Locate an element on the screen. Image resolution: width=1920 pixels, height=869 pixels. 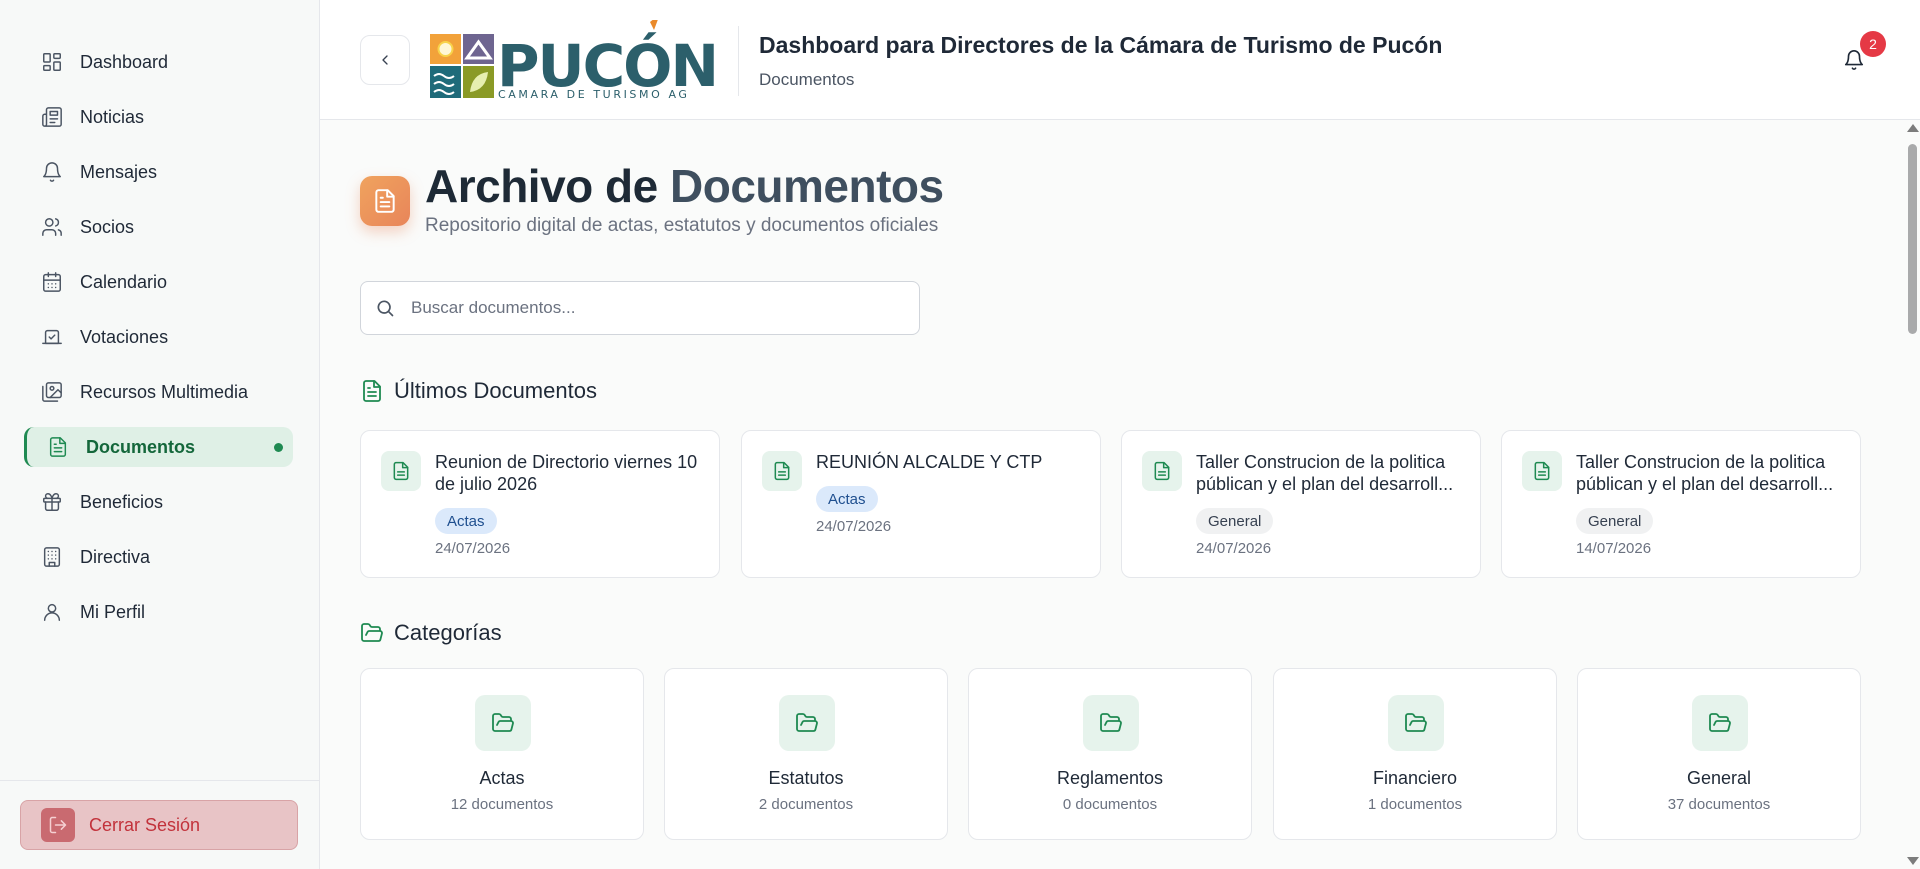
sidebar-item-mensajes: Mensajes is located at coordinates (158, 172).